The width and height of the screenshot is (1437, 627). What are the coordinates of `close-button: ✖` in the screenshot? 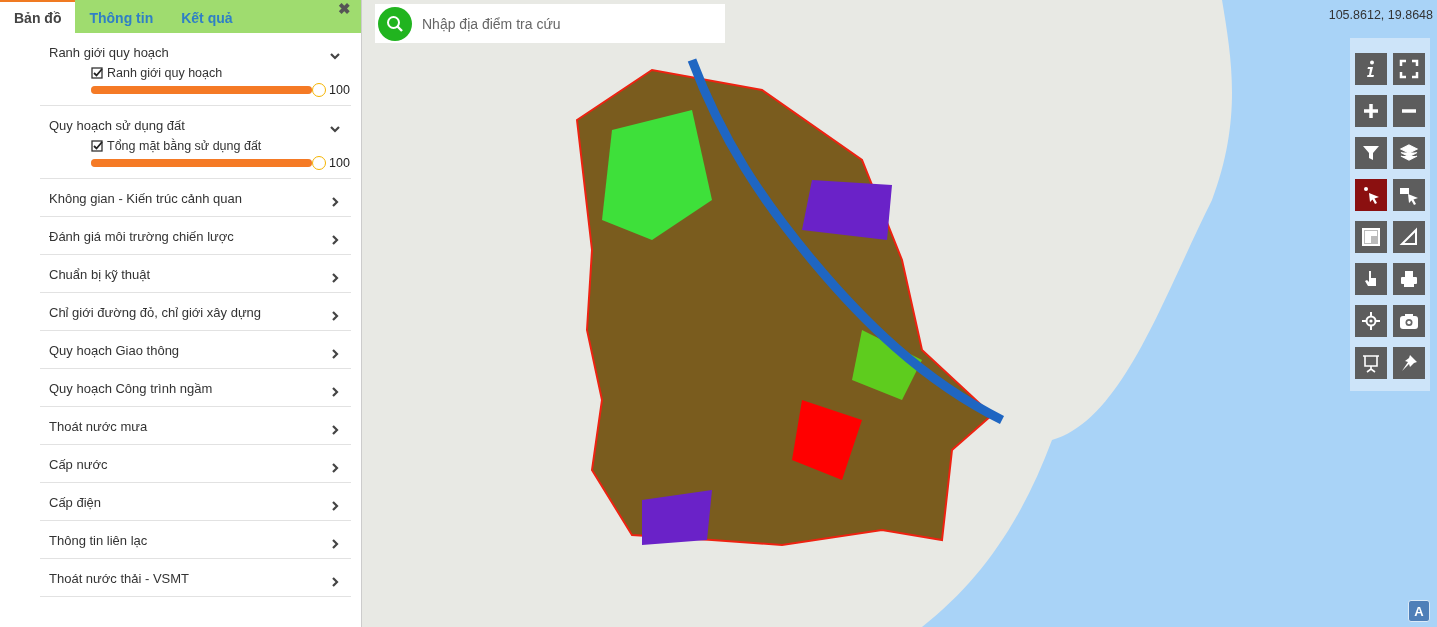 It's located at (344, 9).